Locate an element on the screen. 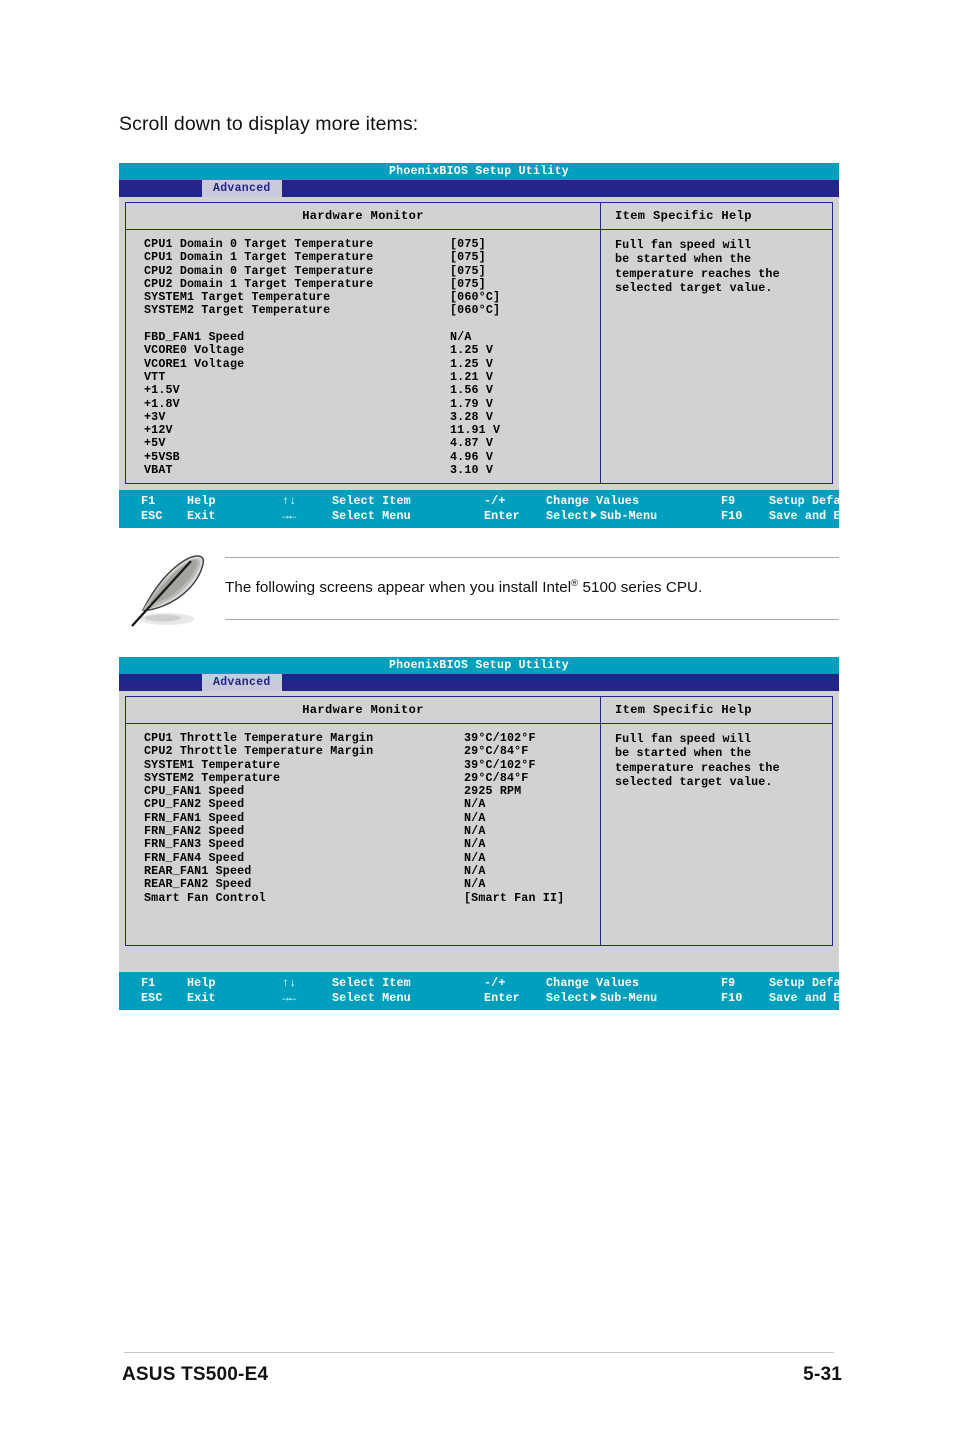  monitor-row: FRN_FAN4 Speed N/A is located at coordinates (368, 858).